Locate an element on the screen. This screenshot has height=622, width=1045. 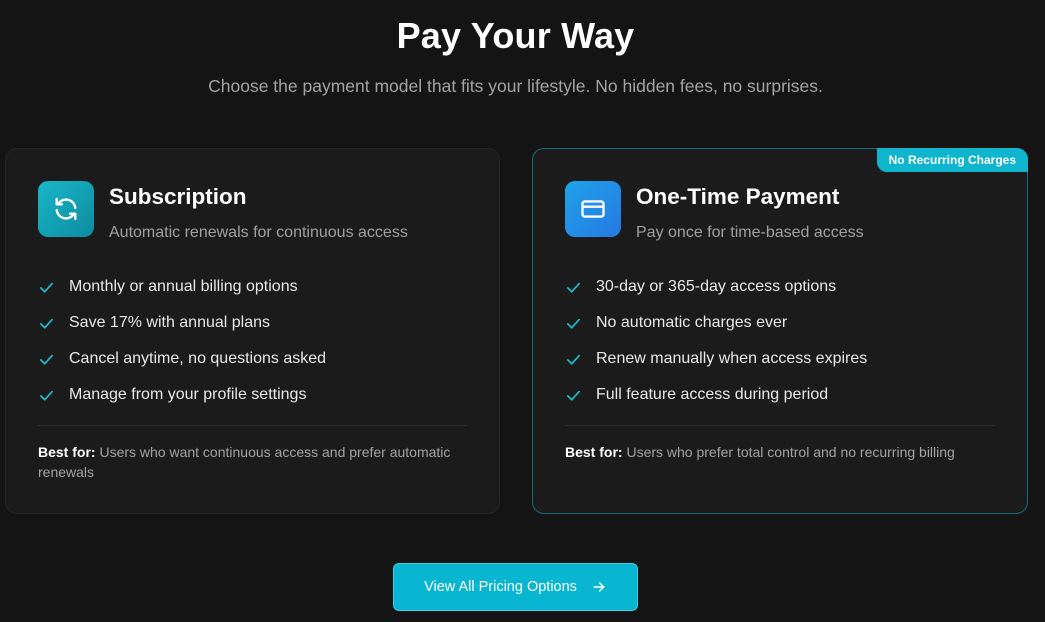
feature-item: No automatic charges ever is located at coordinates (716, 323).